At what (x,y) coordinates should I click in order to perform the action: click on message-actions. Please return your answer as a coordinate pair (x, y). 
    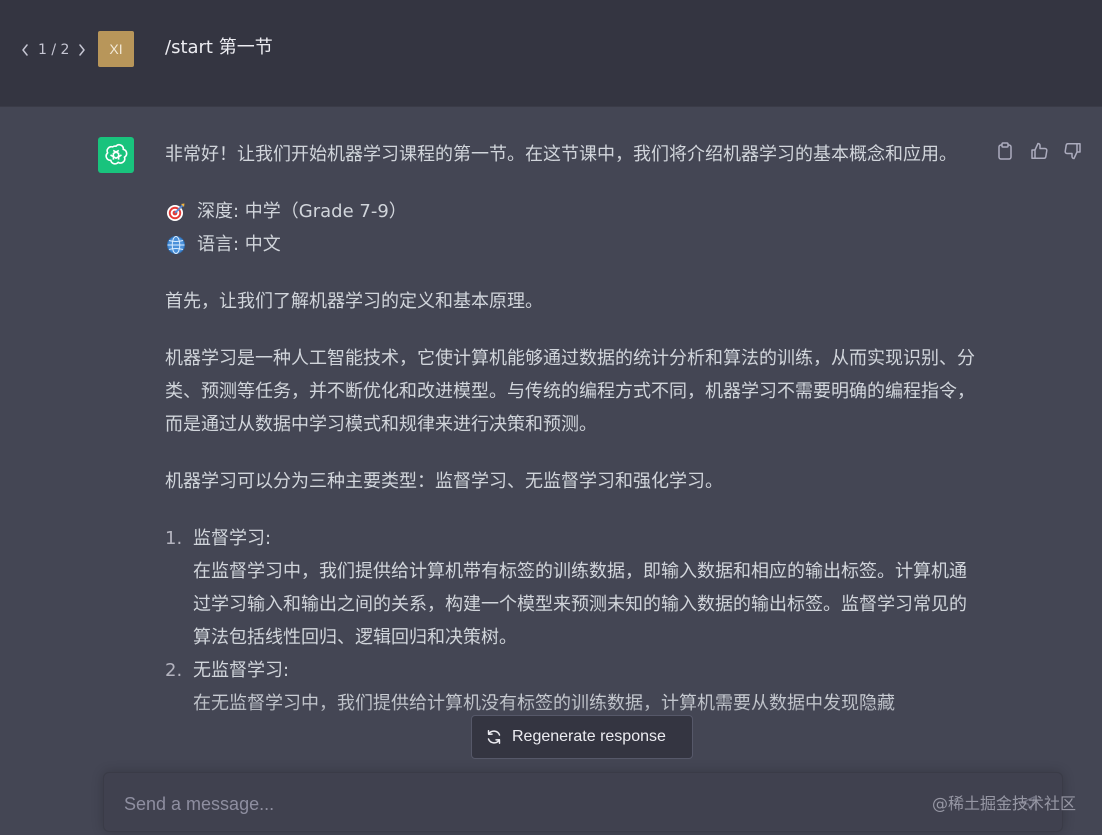
    Looking at the image, I should click on (1039, 151).